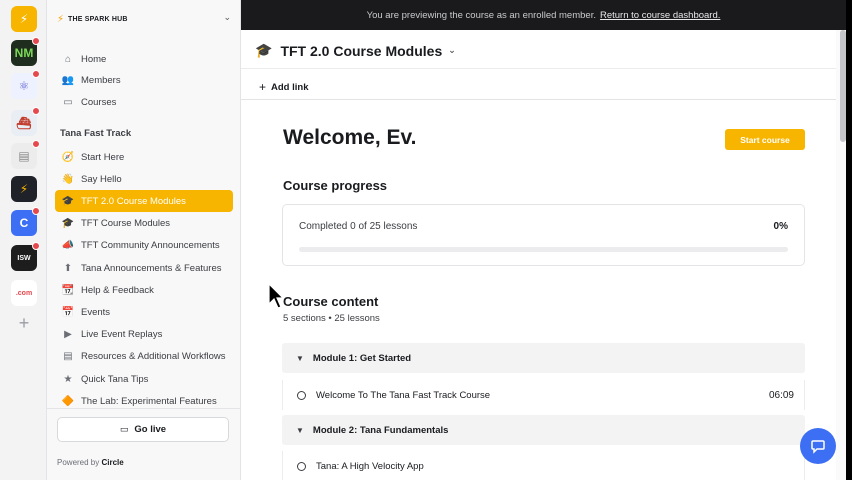  What do you see at coordinates (144, 379) in the screenshot?
I see `sidebar-space-item: ★ Quick Tana Tips` at bounding box center [144, 379].